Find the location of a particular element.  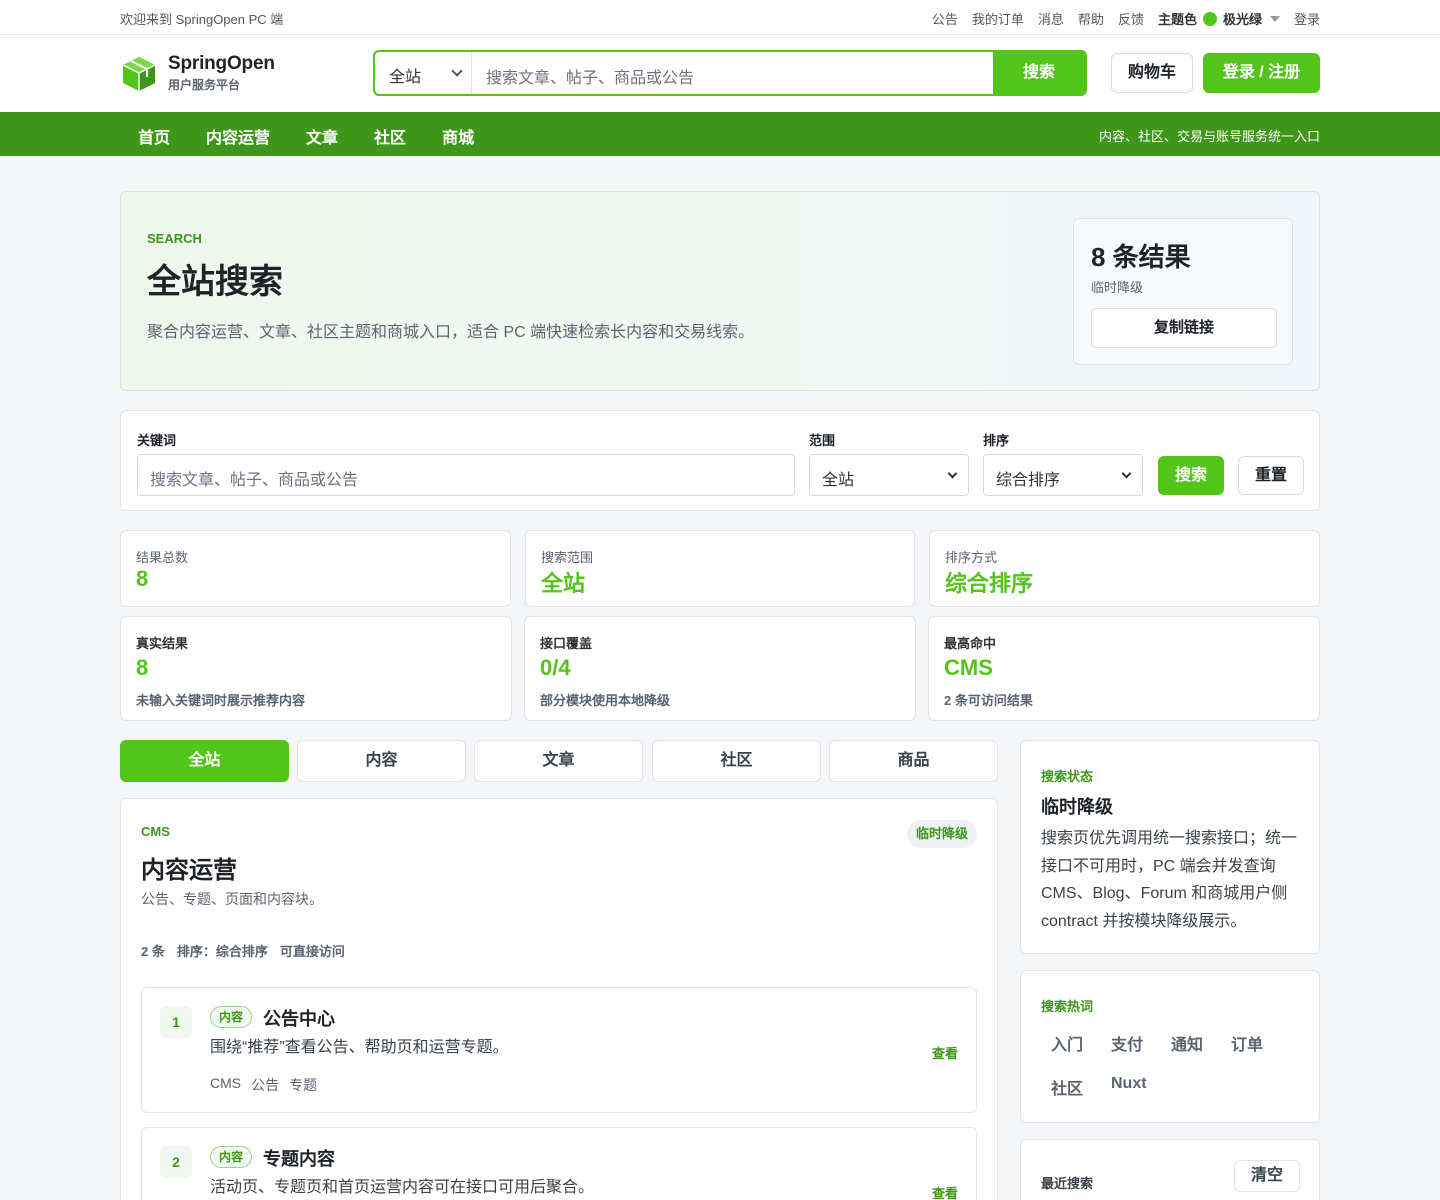

scope-select: 全站 is located at coordinates (889, 475).